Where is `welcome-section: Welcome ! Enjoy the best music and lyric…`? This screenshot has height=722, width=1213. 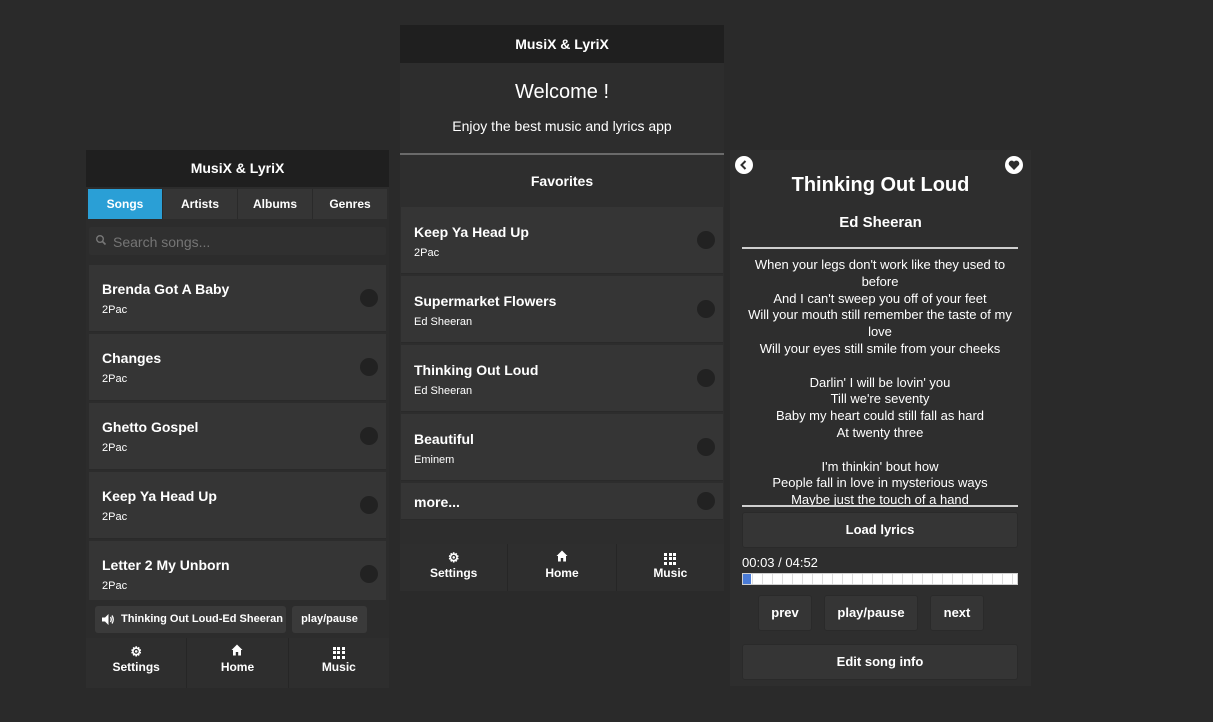
welcome-section: Welcome ! Enjoy the best music and lyric… is located at coordinates (562, 109).